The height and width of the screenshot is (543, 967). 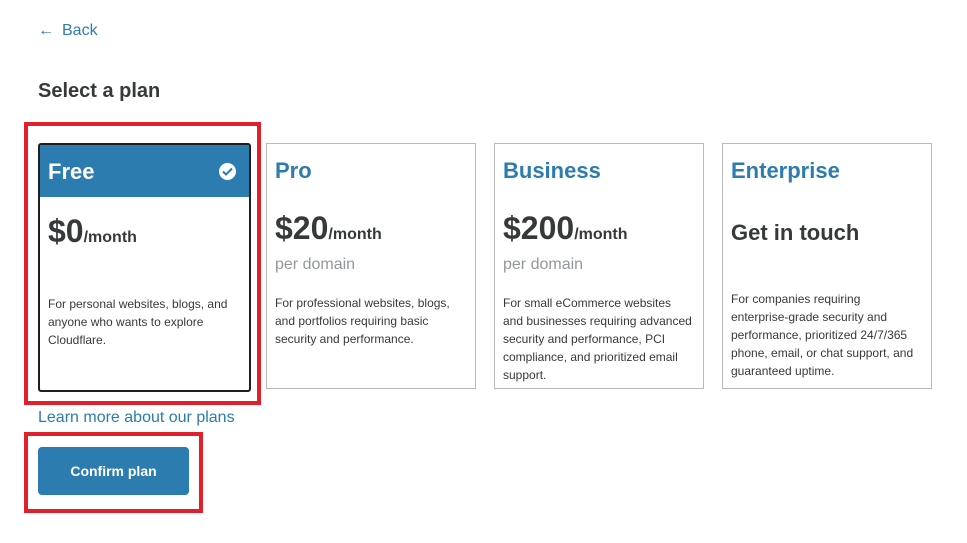 I want to click on plan-price: Get in touch, so click(x=795, y=232).